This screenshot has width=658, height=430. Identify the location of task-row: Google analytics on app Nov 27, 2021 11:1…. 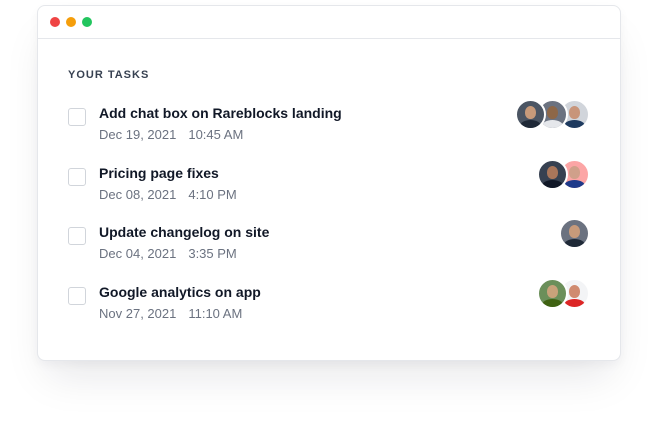
(329, 311).